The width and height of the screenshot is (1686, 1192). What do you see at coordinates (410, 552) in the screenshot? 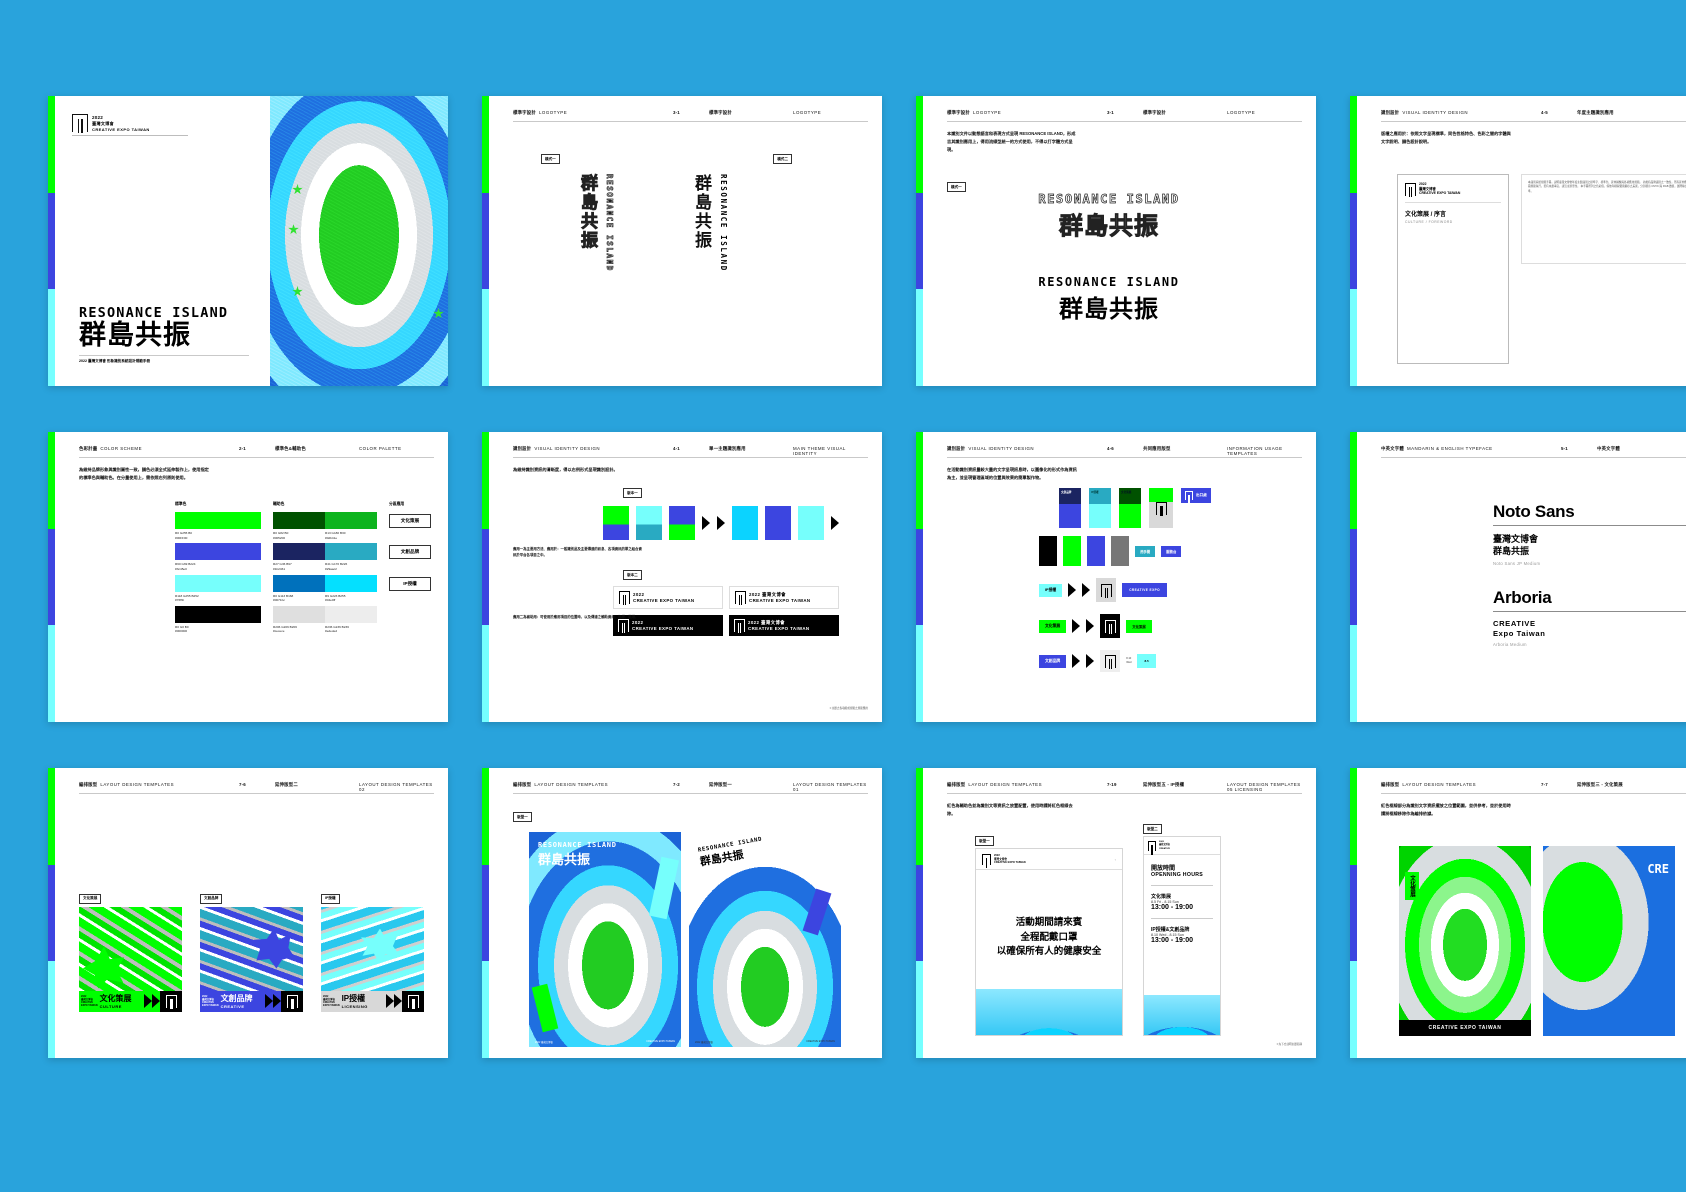
I see `zone-pill-creative: 文創品牌` at bounding box center [410, 552].